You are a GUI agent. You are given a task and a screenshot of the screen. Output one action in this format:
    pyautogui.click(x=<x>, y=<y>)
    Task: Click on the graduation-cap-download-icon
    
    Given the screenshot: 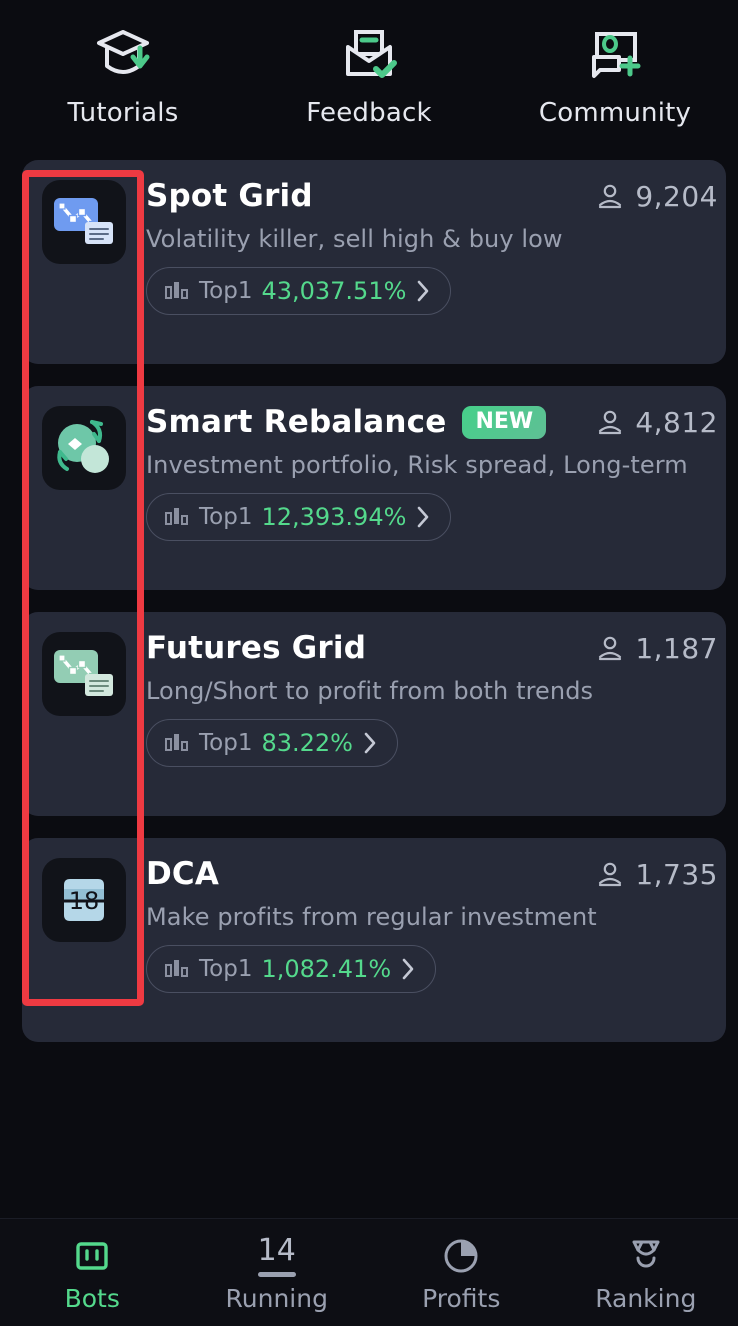 What is the action you would take?
    pyautogui.click(x=123, y=55)
    